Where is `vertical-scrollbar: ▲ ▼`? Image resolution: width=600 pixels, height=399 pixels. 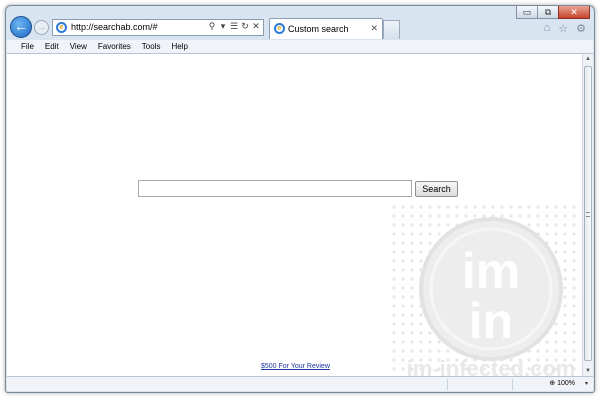 vertical-scrollbar: ▲ ▼ is located at coordinates (587, 215).